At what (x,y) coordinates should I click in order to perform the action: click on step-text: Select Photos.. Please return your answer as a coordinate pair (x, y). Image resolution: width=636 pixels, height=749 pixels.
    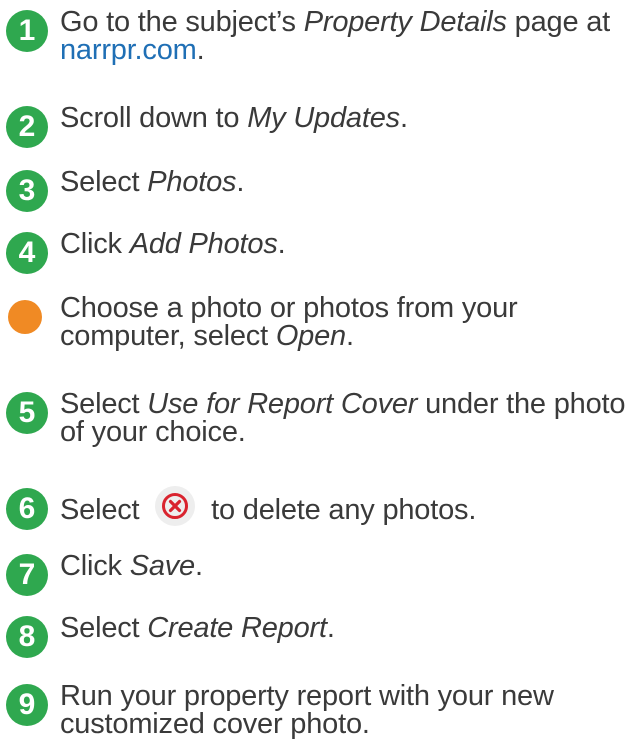
    Looking at the image, I should click on (348, 182).